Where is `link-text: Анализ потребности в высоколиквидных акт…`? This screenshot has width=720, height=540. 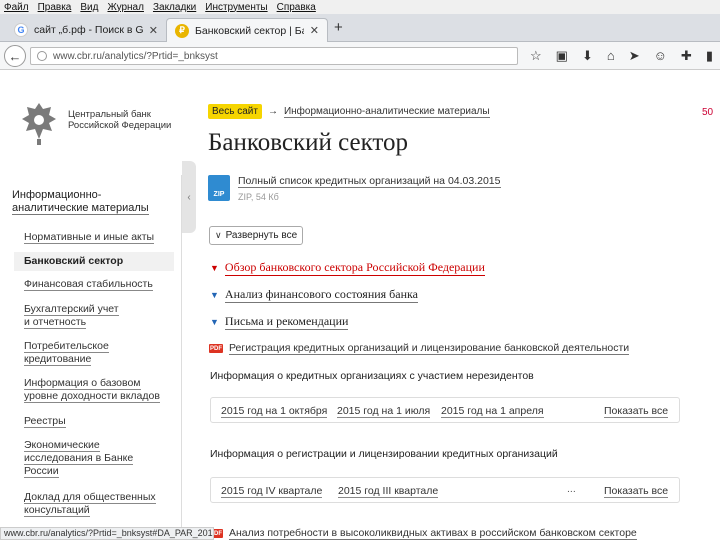
link-text: Анализ потребности в высоколиквидных акт… is located at coordinates (433, 533).